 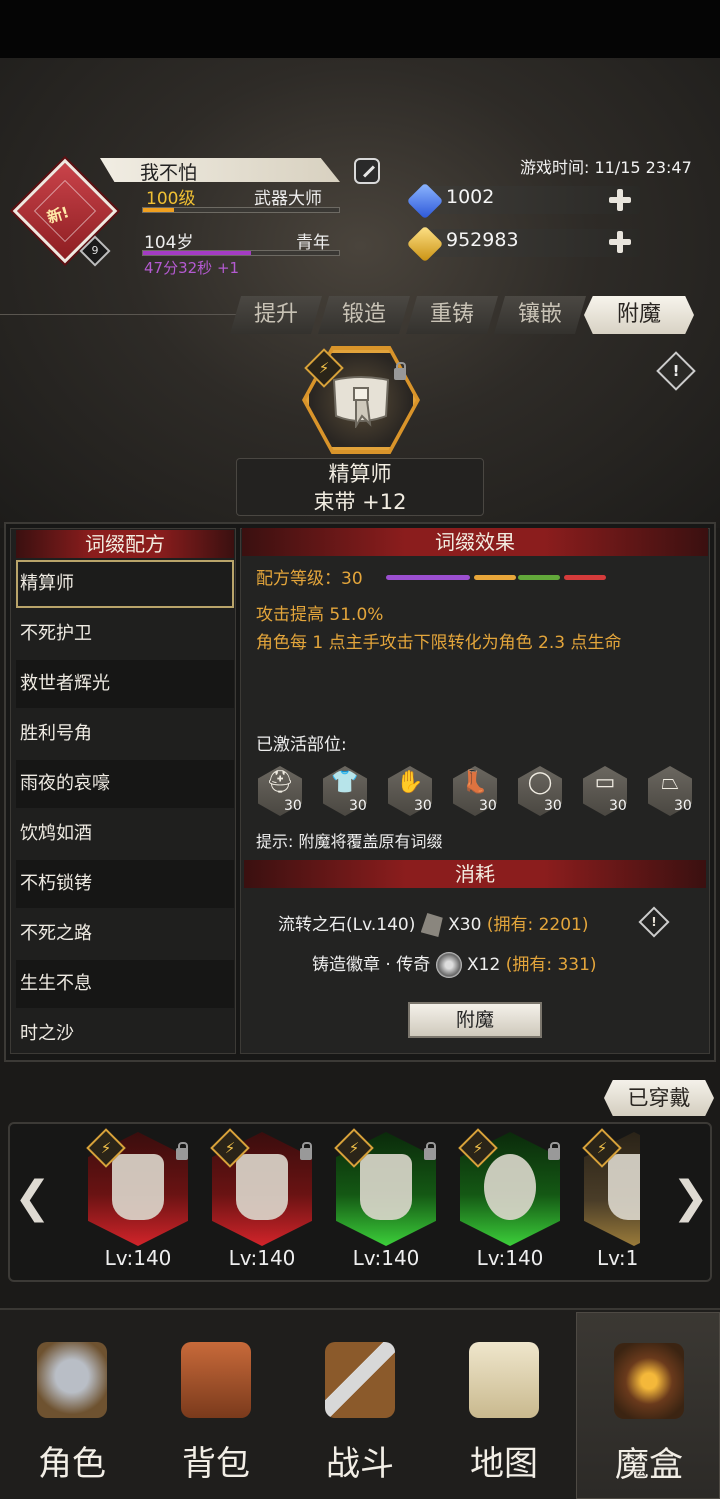 I want to click on cost-header: 消耗, so click(x=475, y=874).